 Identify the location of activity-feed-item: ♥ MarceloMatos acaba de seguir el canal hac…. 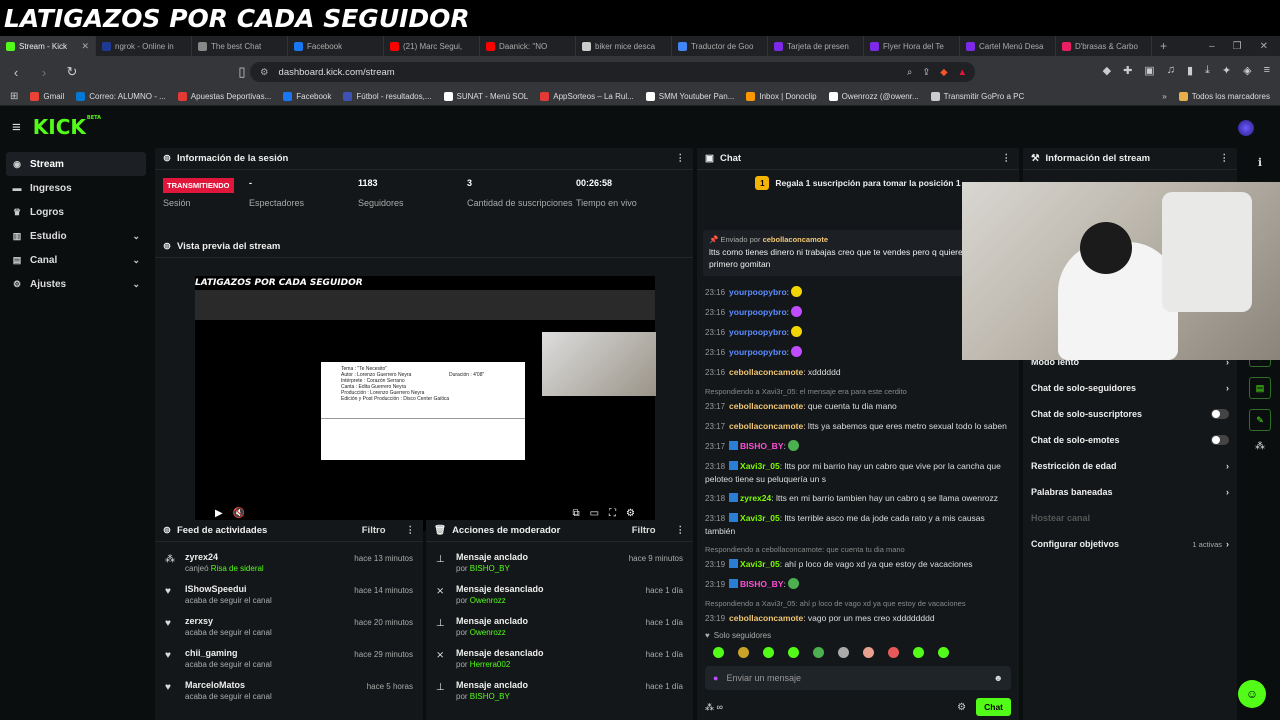
(289, 692).